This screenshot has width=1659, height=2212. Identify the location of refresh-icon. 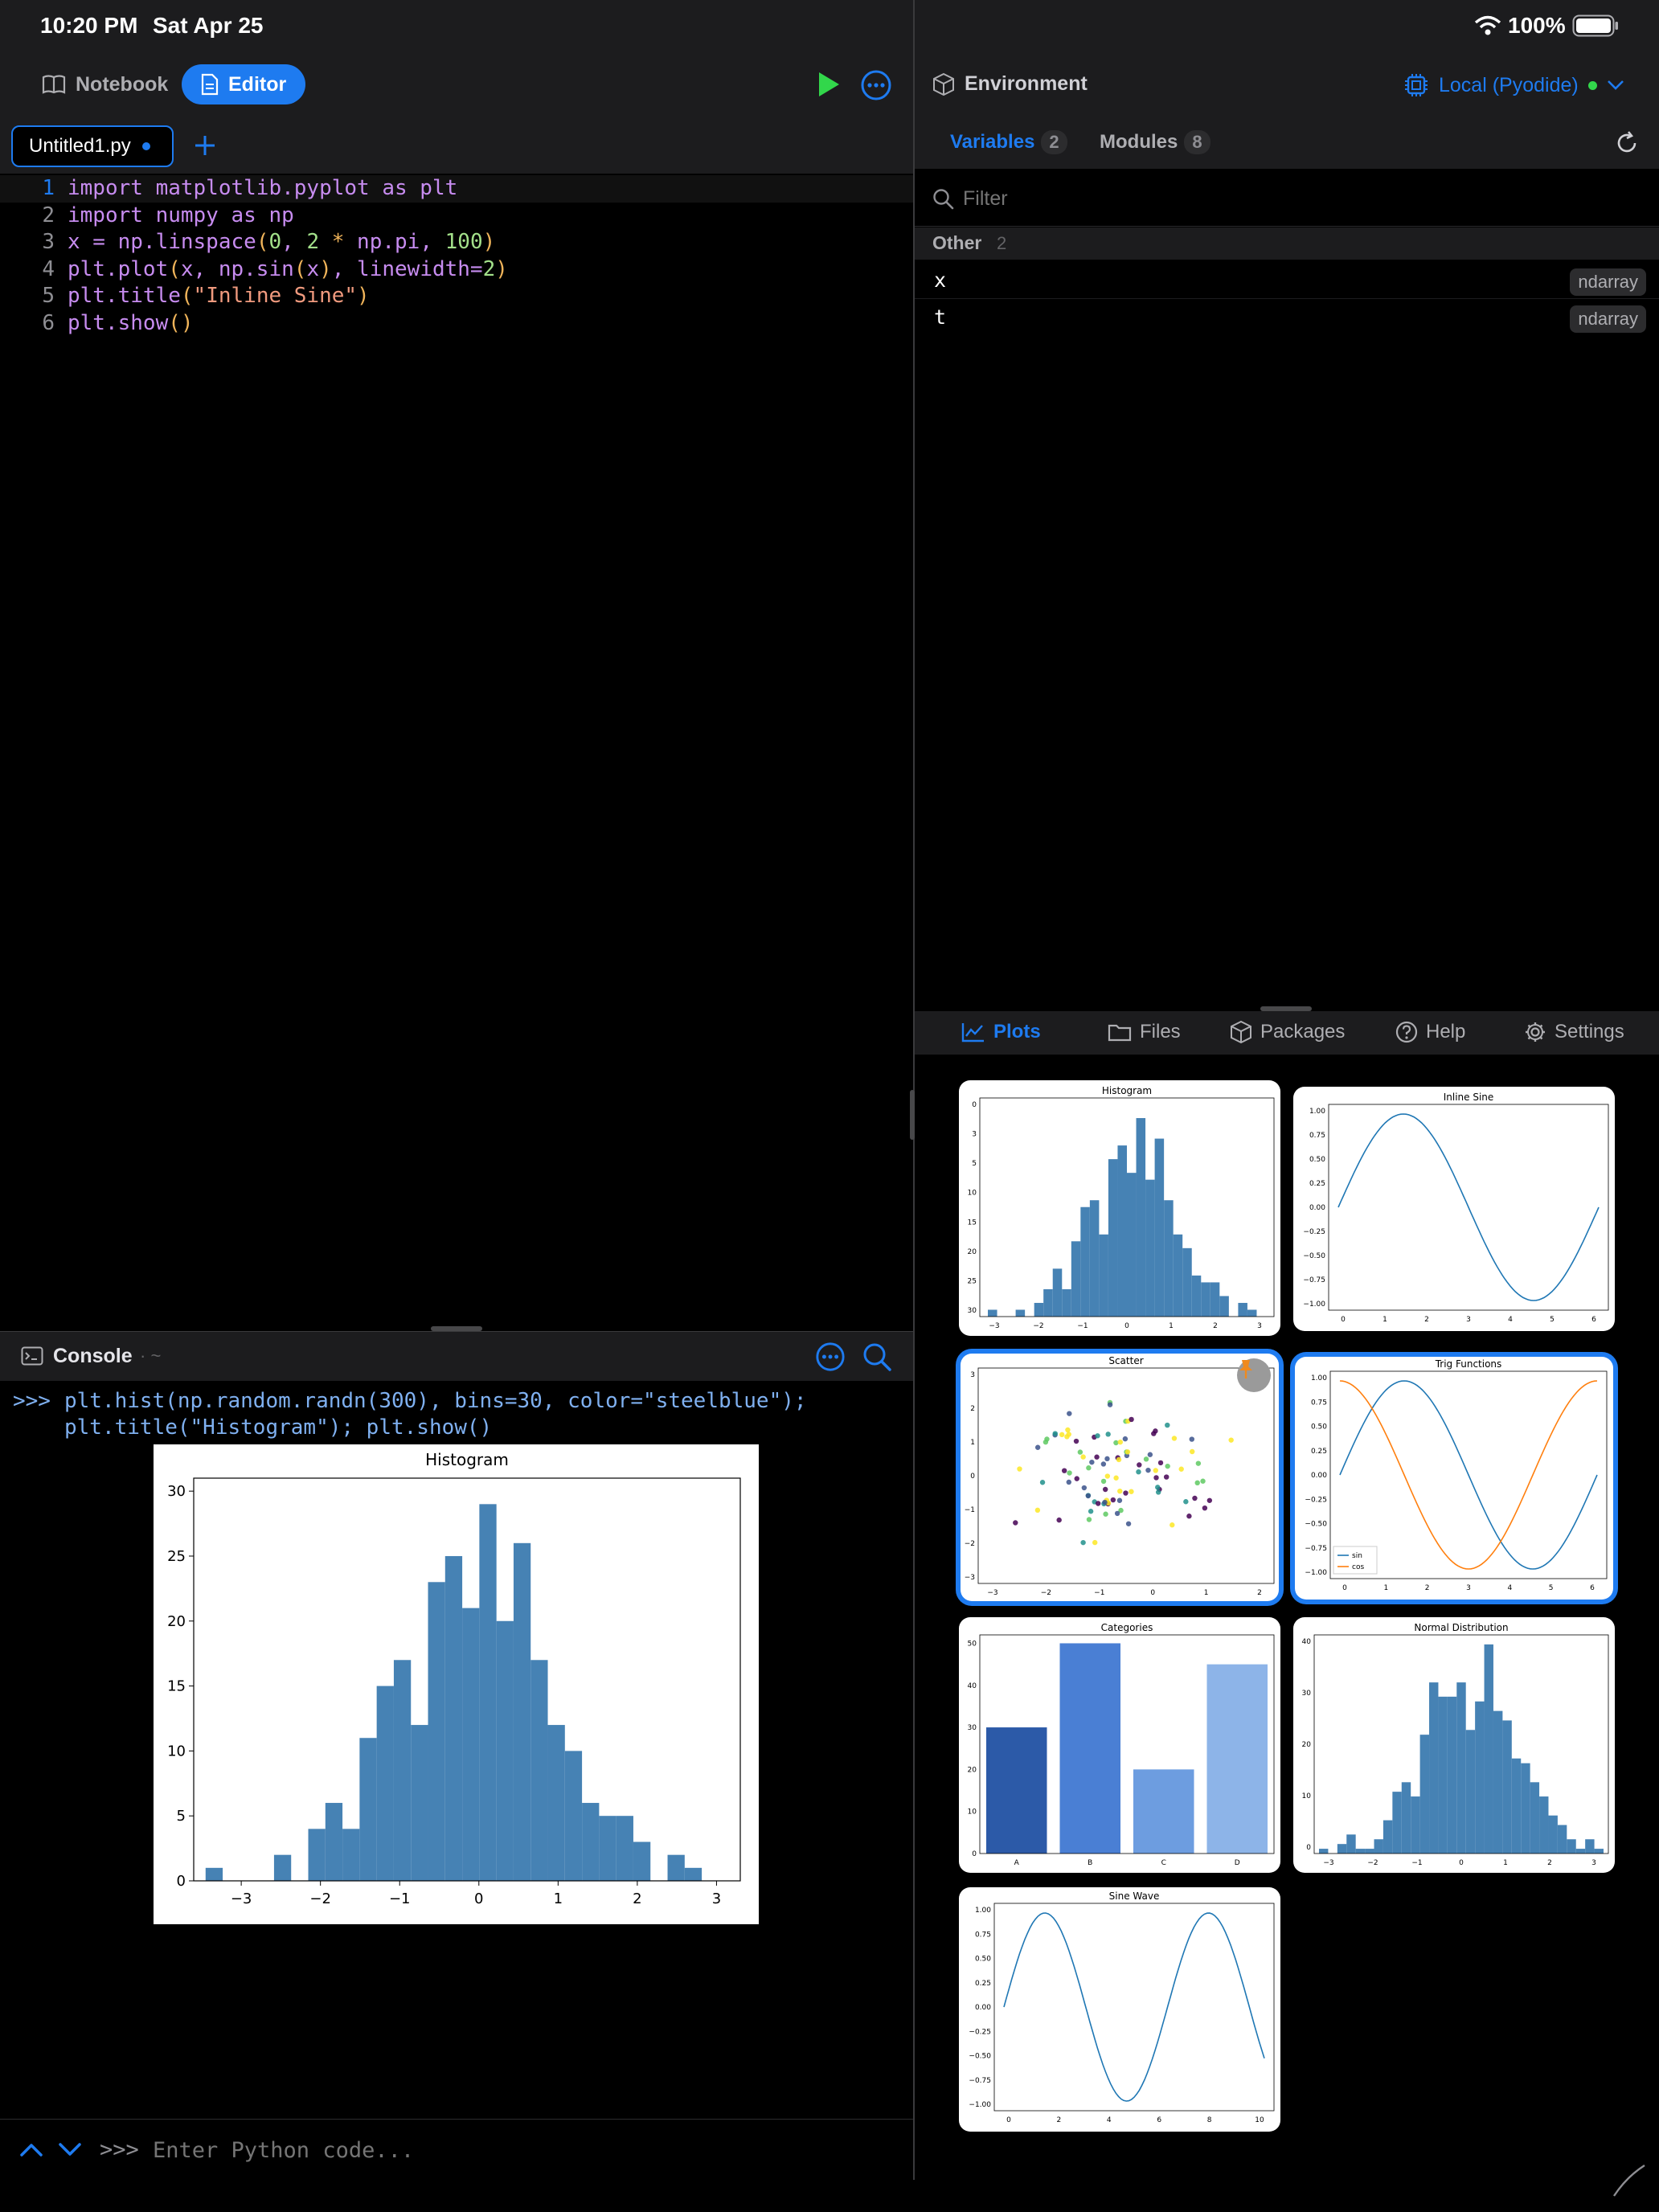
(1627, 143).